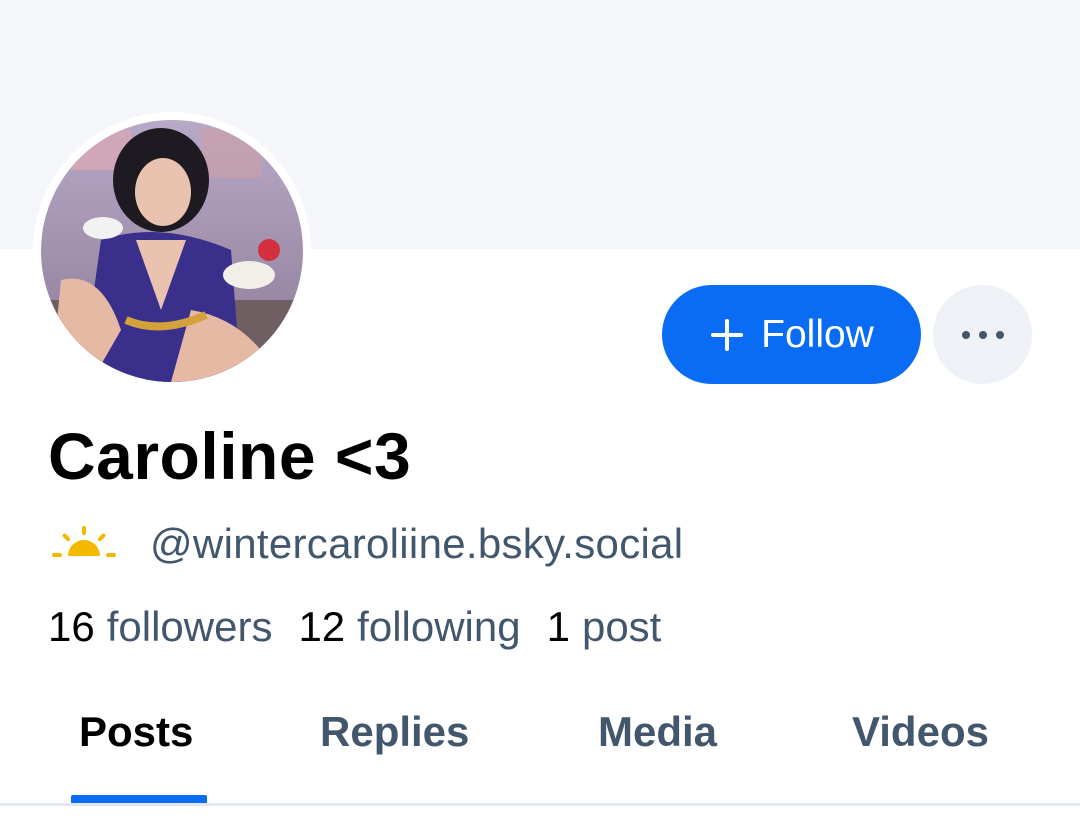 The height and width of the screenshot is (823, 1080). Describe the element at coordinates (84, 541) in the screenshot. I see `sun-icon` at that location.